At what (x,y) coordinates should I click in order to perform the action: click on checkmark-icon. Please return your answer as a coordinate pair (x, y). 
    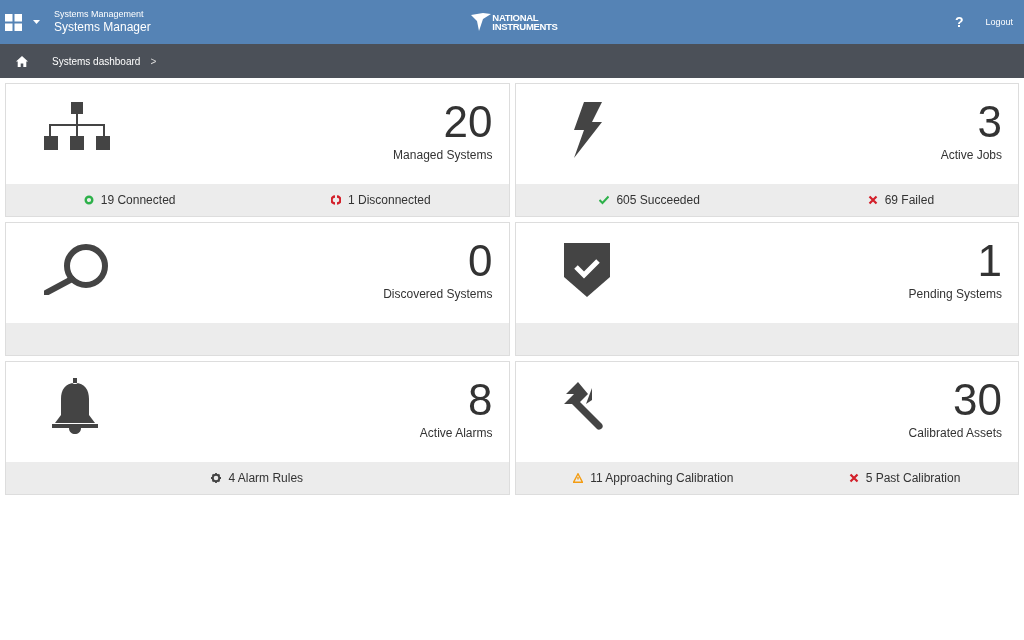
    Looking at the image, I should click on (604, 200).